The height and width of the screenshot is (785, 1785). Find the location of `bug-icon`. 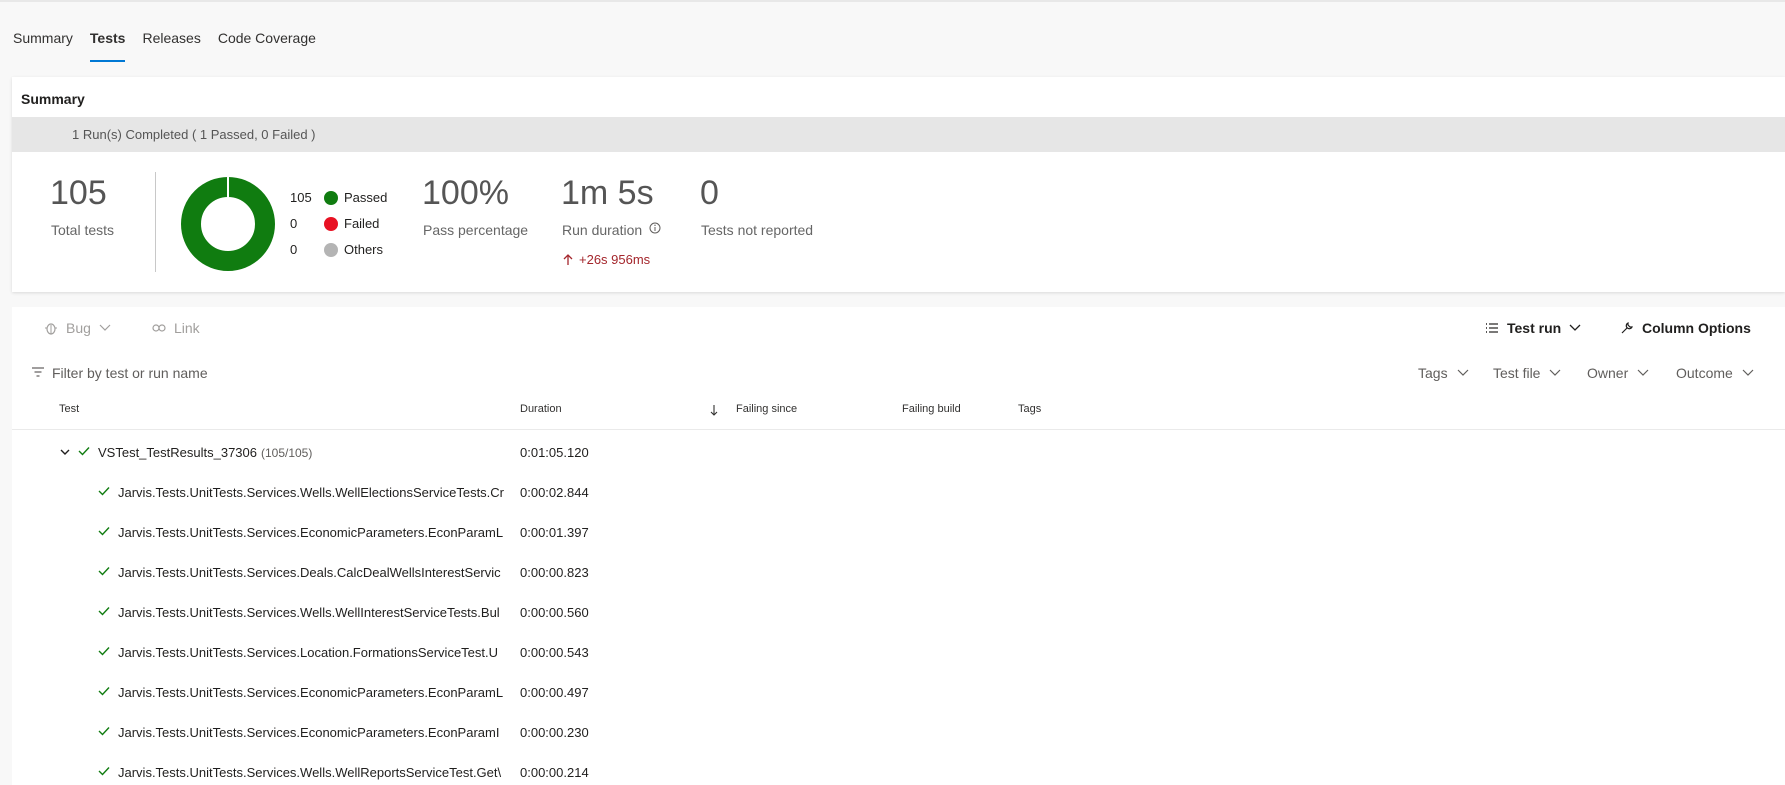

bug-icon is located at coordinates (51, 329).